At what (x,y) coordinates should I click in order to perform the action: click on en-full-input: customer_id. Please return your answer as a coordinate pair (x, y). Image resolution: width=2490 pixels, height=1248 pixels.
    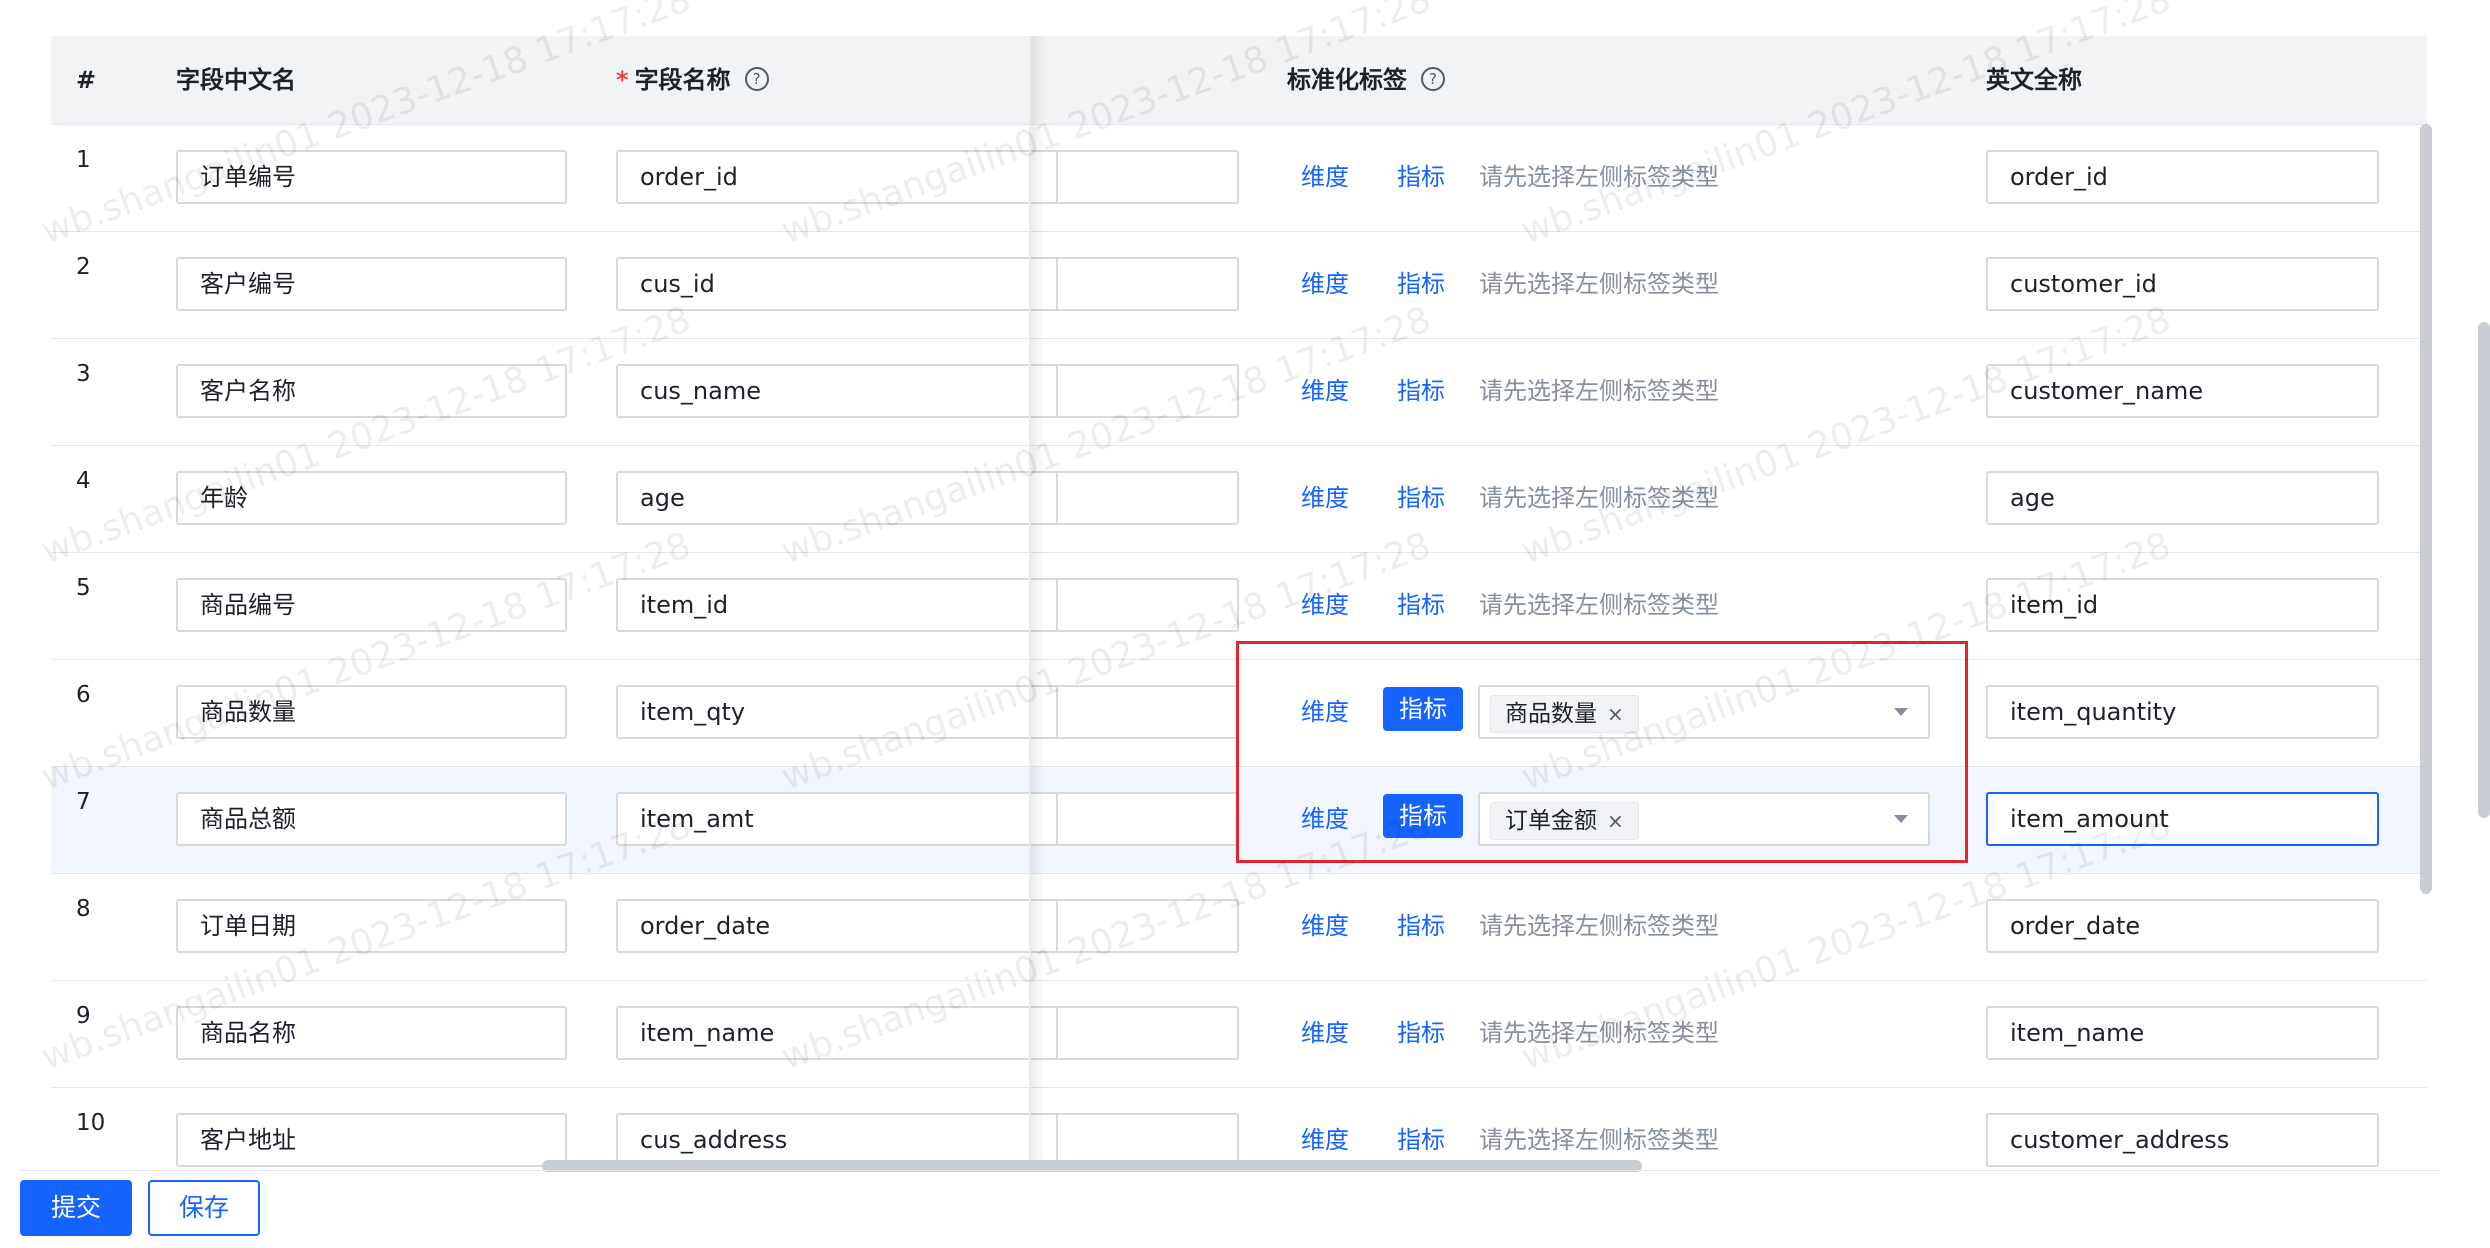
    Looking at the image, I should click on (2182, 284).